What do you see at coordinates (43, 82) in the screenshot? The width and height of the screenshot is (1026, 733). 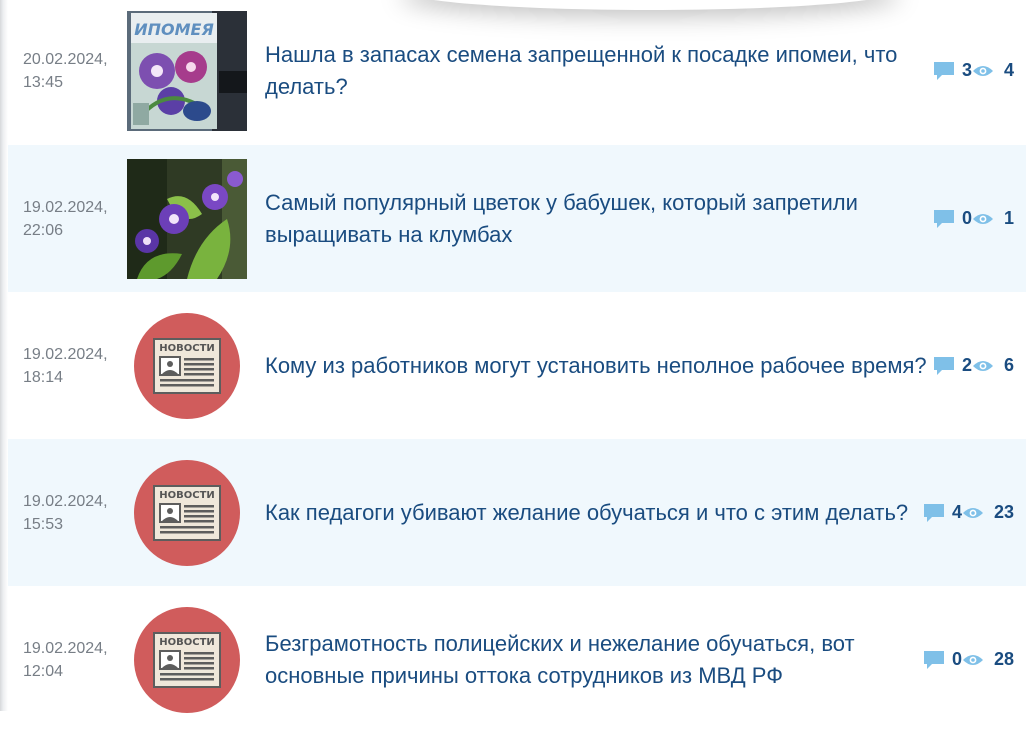 I see `time-text: 13:45` at bounding box center [43, 82].